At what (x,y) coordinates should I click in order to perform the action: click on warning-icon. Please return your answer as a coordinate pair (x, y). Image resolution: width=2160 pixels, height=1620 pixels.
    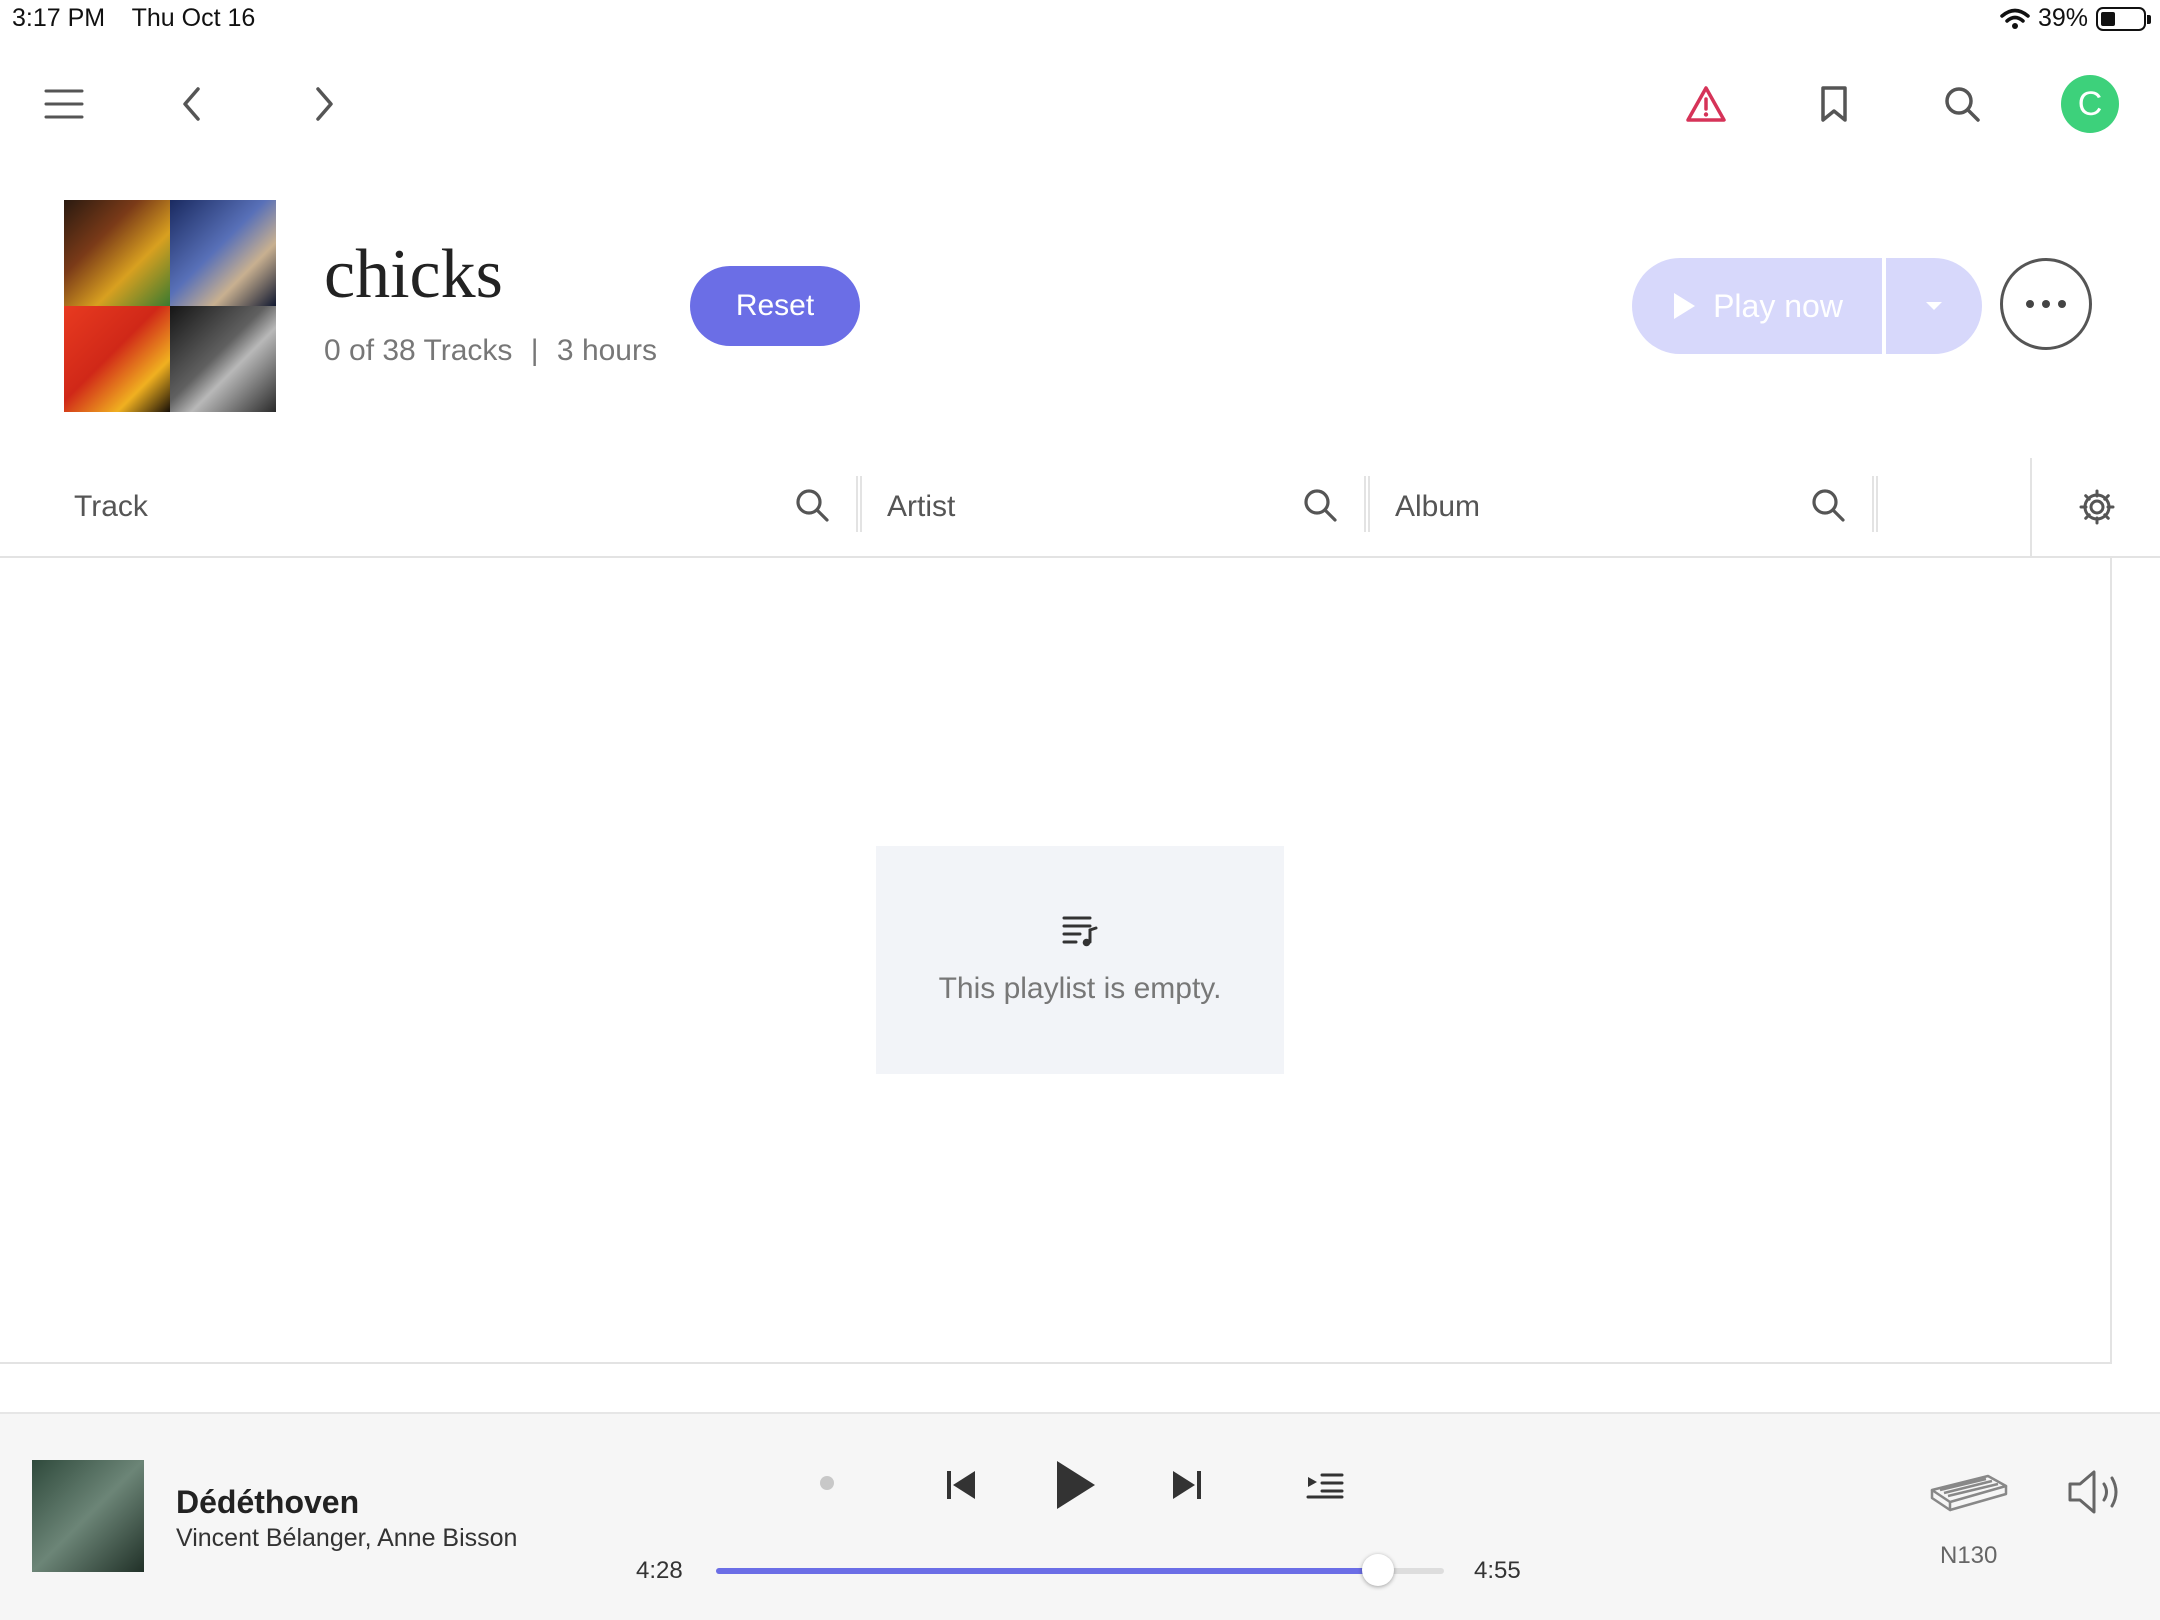
    Looking at the image, I should click on (1706, 104).